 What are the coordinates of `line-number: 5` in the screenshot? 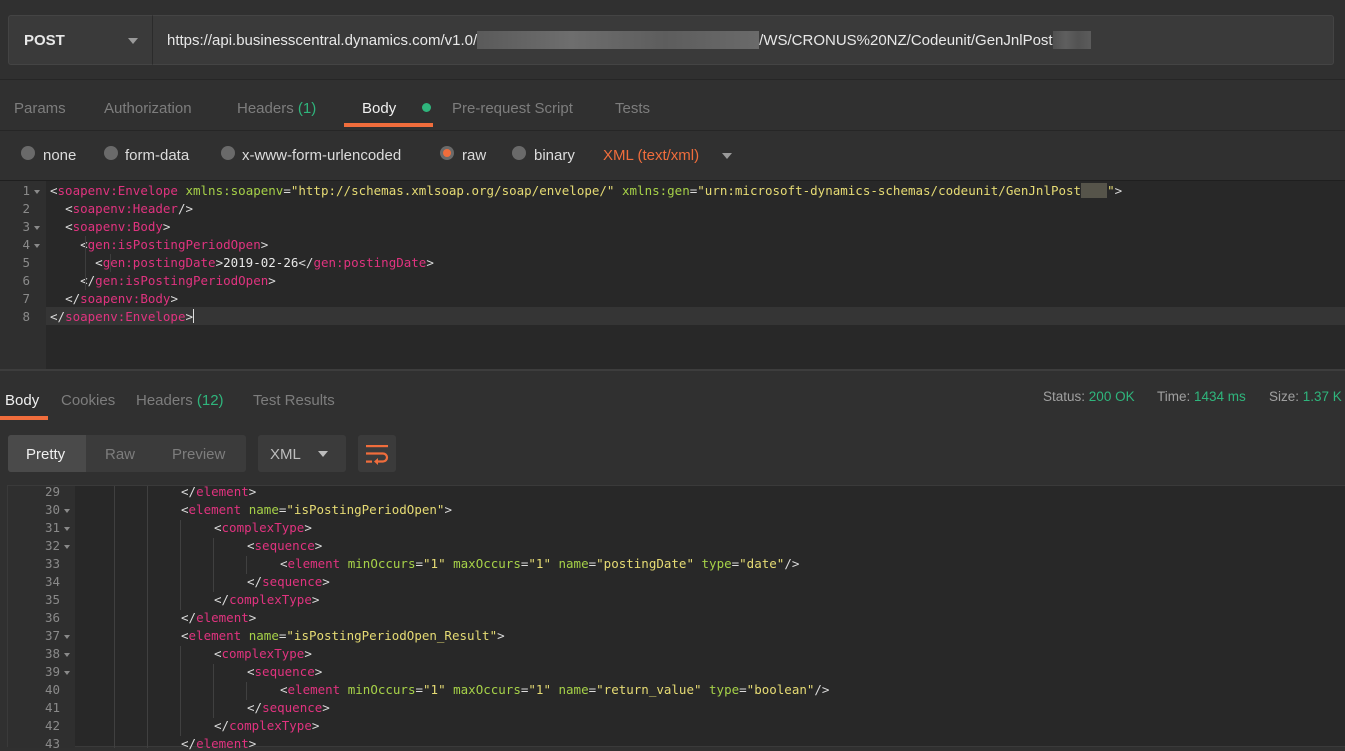 It's located at (26, 262).